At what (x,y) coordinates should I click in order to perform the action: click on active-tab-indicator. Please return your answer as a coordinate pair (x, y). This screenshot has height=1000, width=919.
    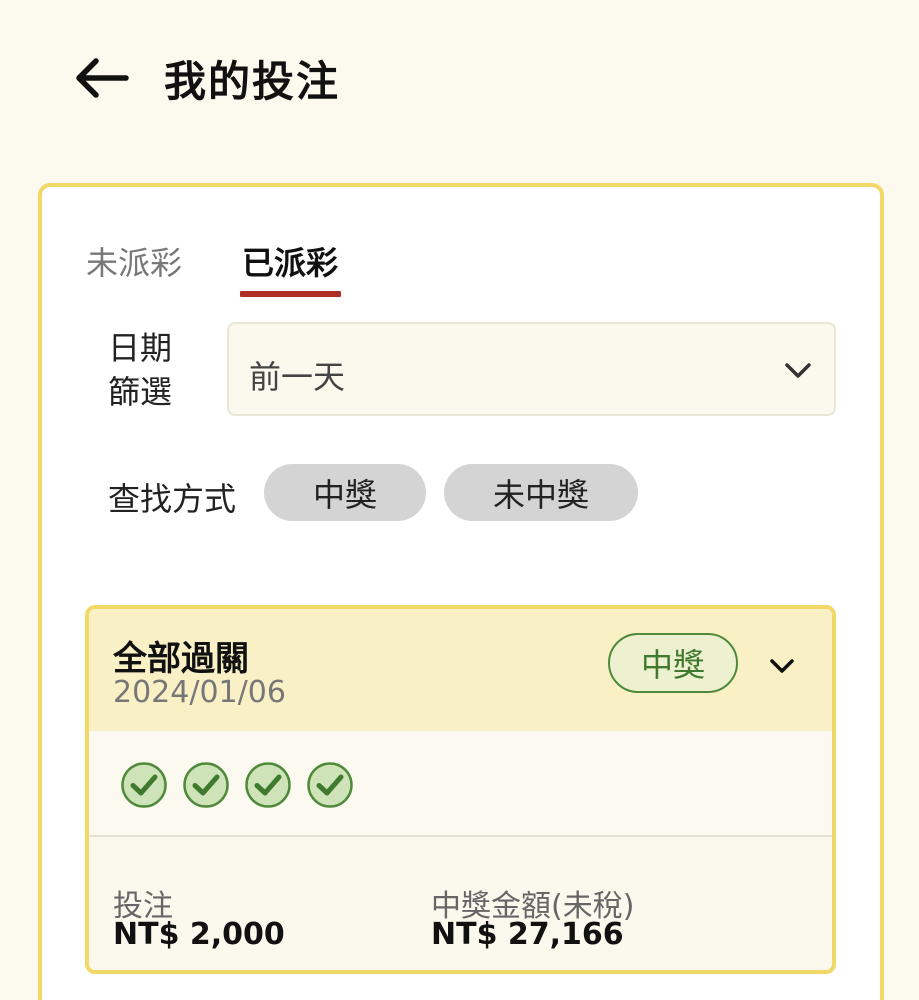
    Looking at the image, I should click on (290, 294).